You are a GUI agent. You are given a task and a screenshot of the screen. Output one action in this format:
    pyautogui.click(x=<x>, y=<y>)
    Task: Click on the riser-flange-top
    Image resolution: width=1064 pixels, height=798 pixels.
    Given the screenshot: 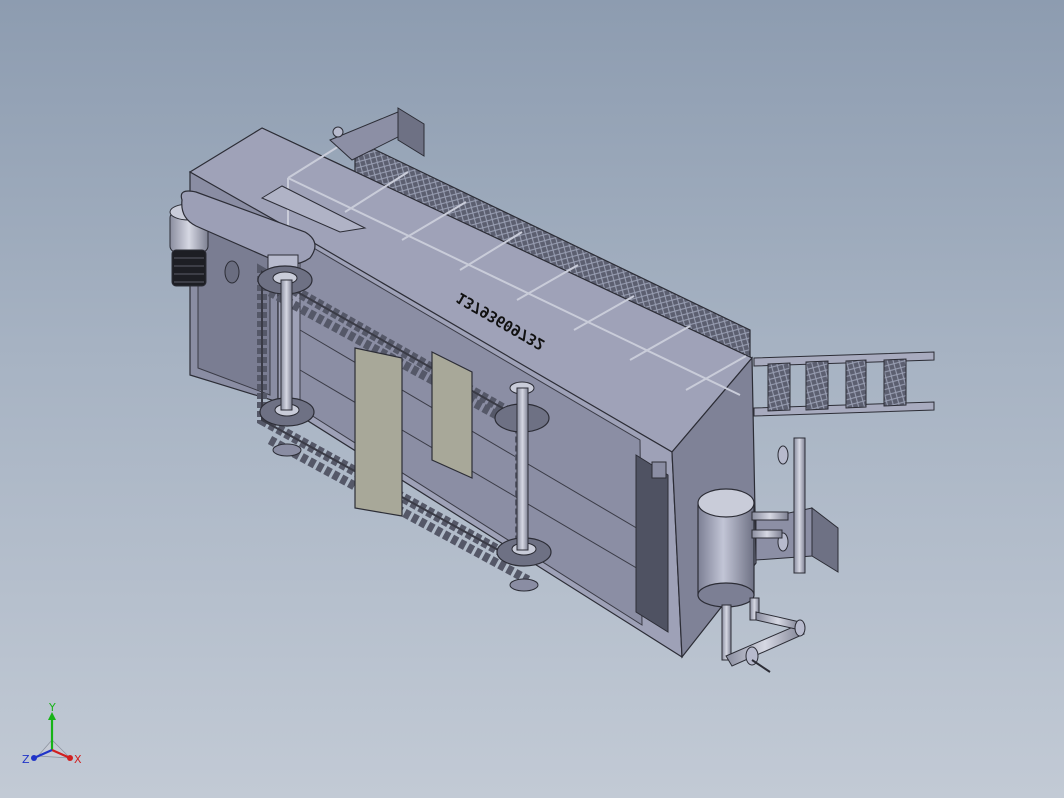 What is the action you would take?
    pyautogui.click(x=783, y=455)
    